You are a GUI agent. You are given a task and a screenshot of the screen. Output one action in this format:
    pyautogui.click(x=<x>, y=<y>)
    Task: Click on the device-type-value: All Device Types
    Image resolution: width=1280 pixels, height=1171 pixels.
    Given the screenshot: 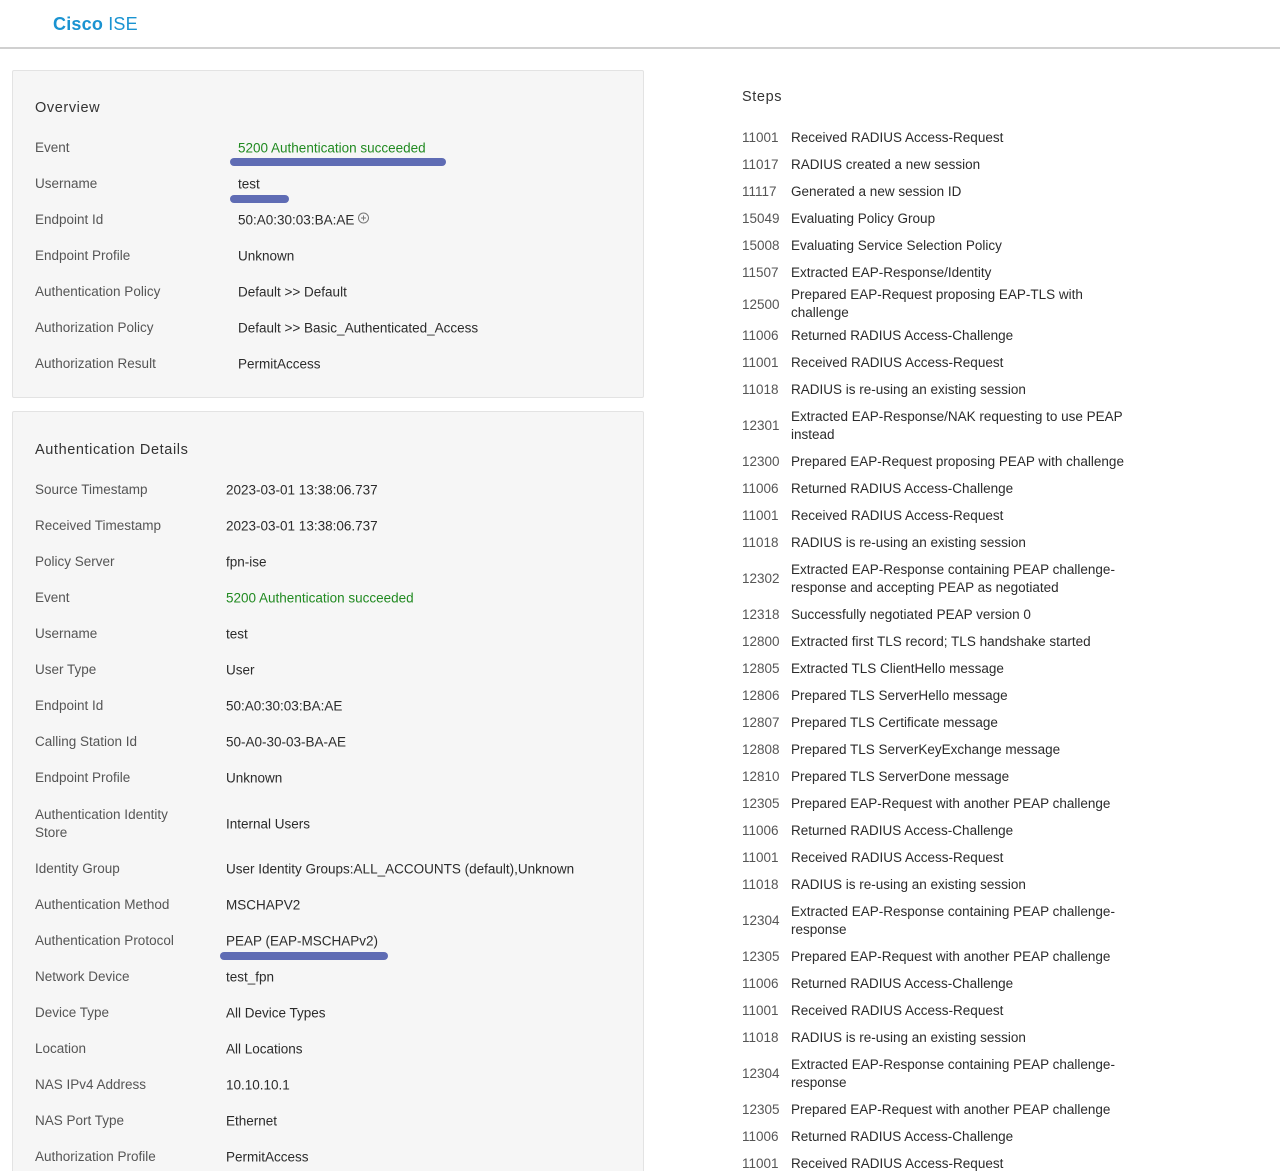 What is the action you would take?
    pyautogui.click(x=276, y=1013)
    